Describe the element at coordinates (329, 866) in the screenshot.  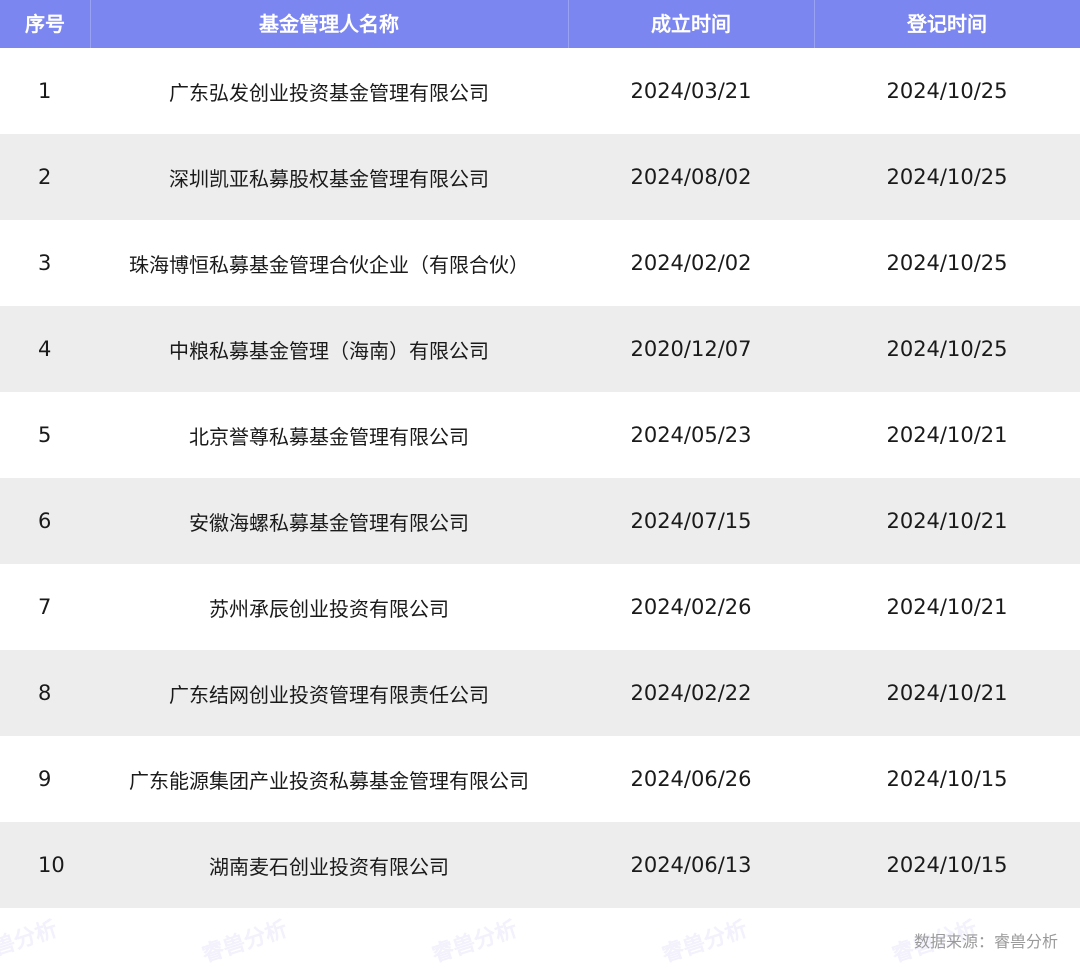
I see `cell-manager-name: 湖南麦石创业投资有限公司` at that location.